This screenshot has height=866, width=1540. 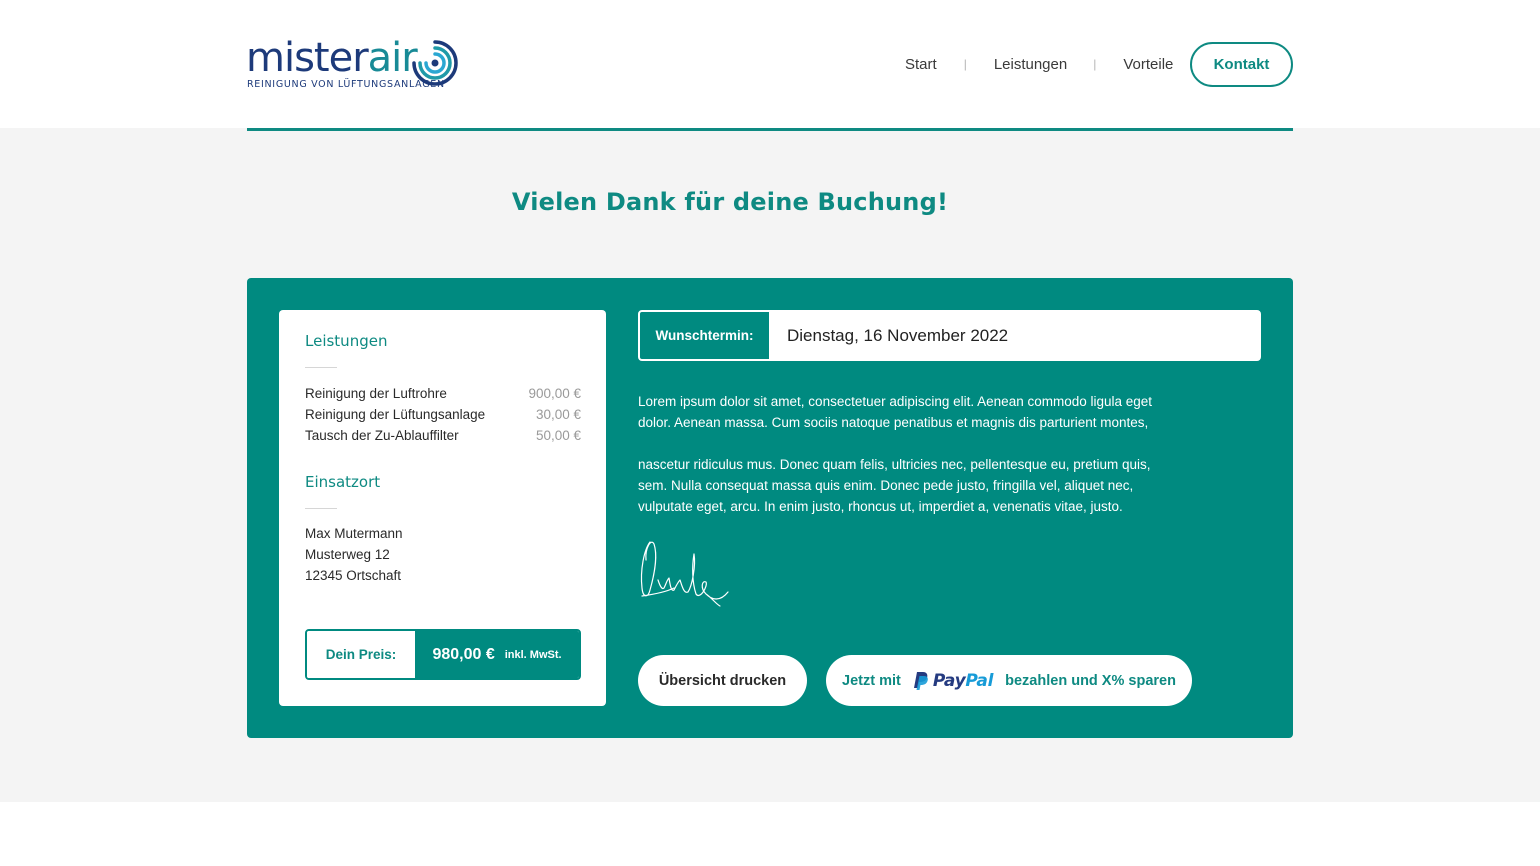 I want to click on paypal-icon, so click(x=920, y=680).